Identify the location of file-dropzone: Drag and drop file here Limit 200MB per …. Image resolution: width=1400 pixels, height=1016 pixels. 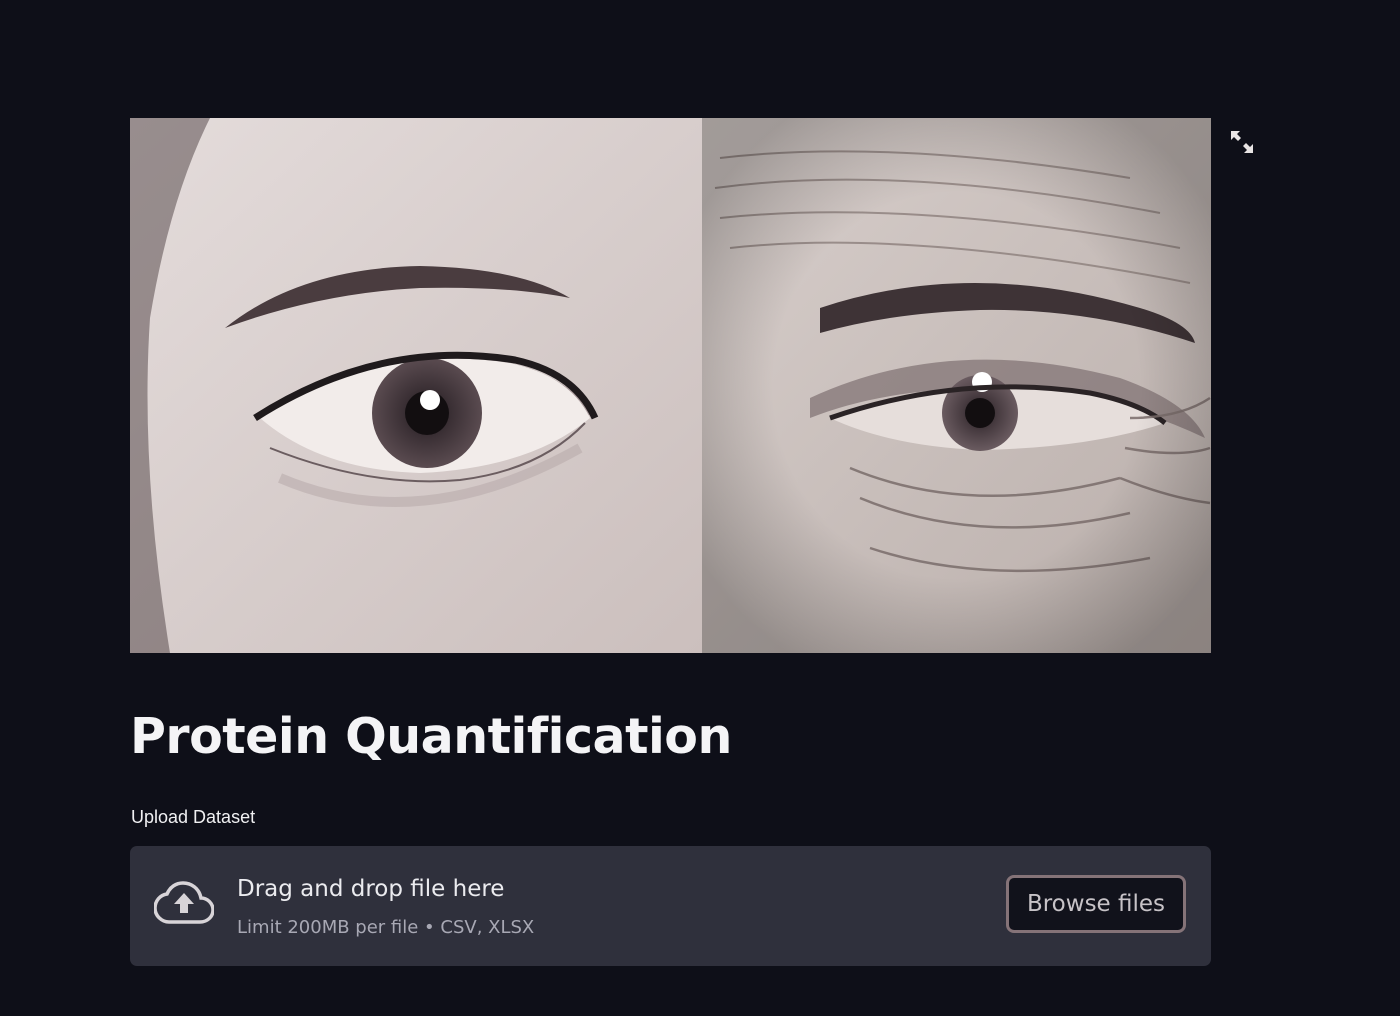
(670, 906).